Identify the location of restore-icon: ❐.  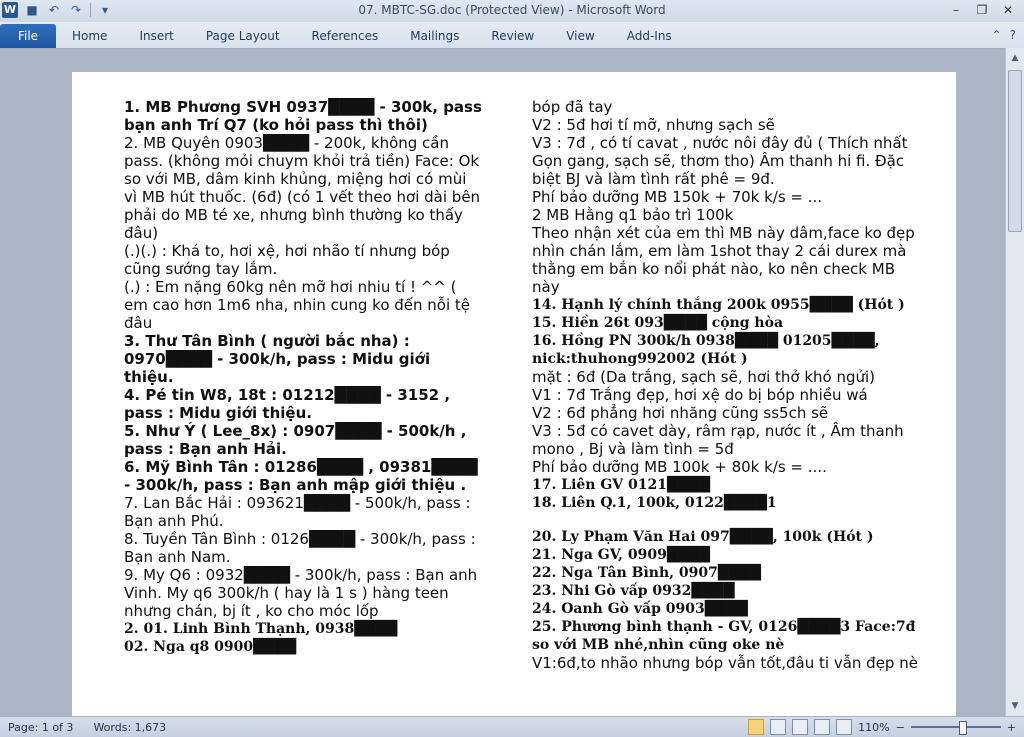
(982, 10).